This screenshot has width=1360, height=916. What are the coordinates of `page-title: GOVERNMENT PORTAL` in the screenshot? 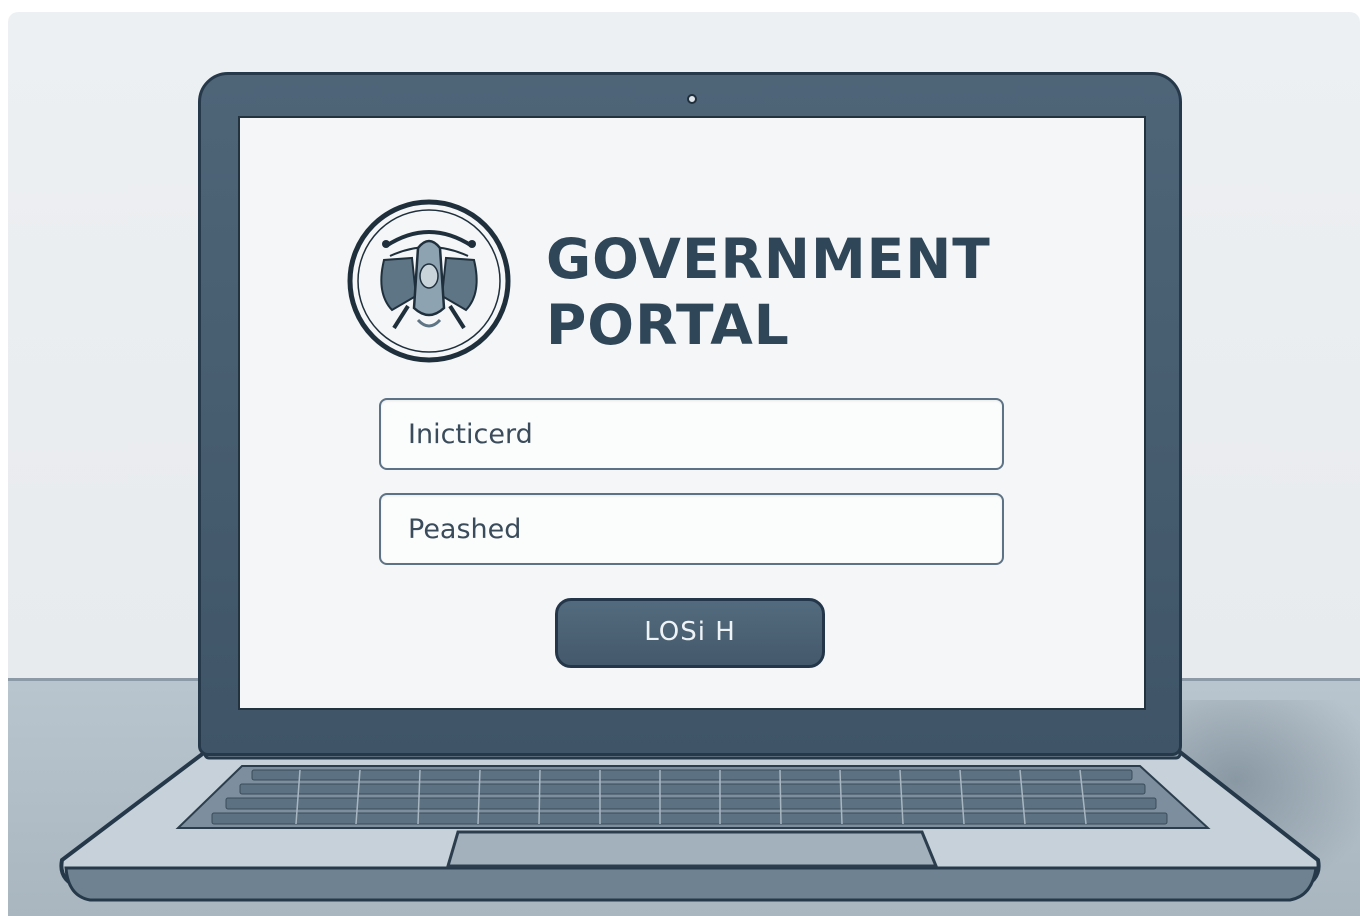 It's located at (786, 292).